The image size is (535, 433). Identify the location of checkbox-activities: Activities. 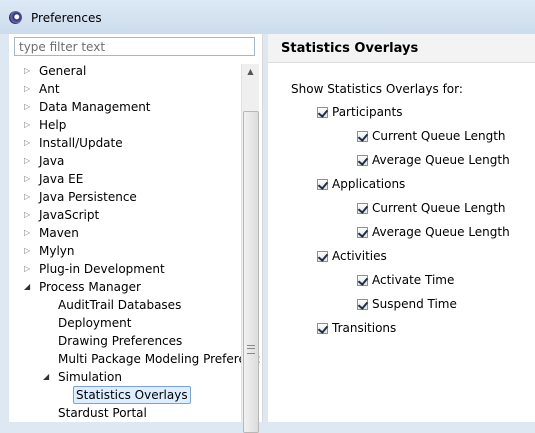
(352, 256).